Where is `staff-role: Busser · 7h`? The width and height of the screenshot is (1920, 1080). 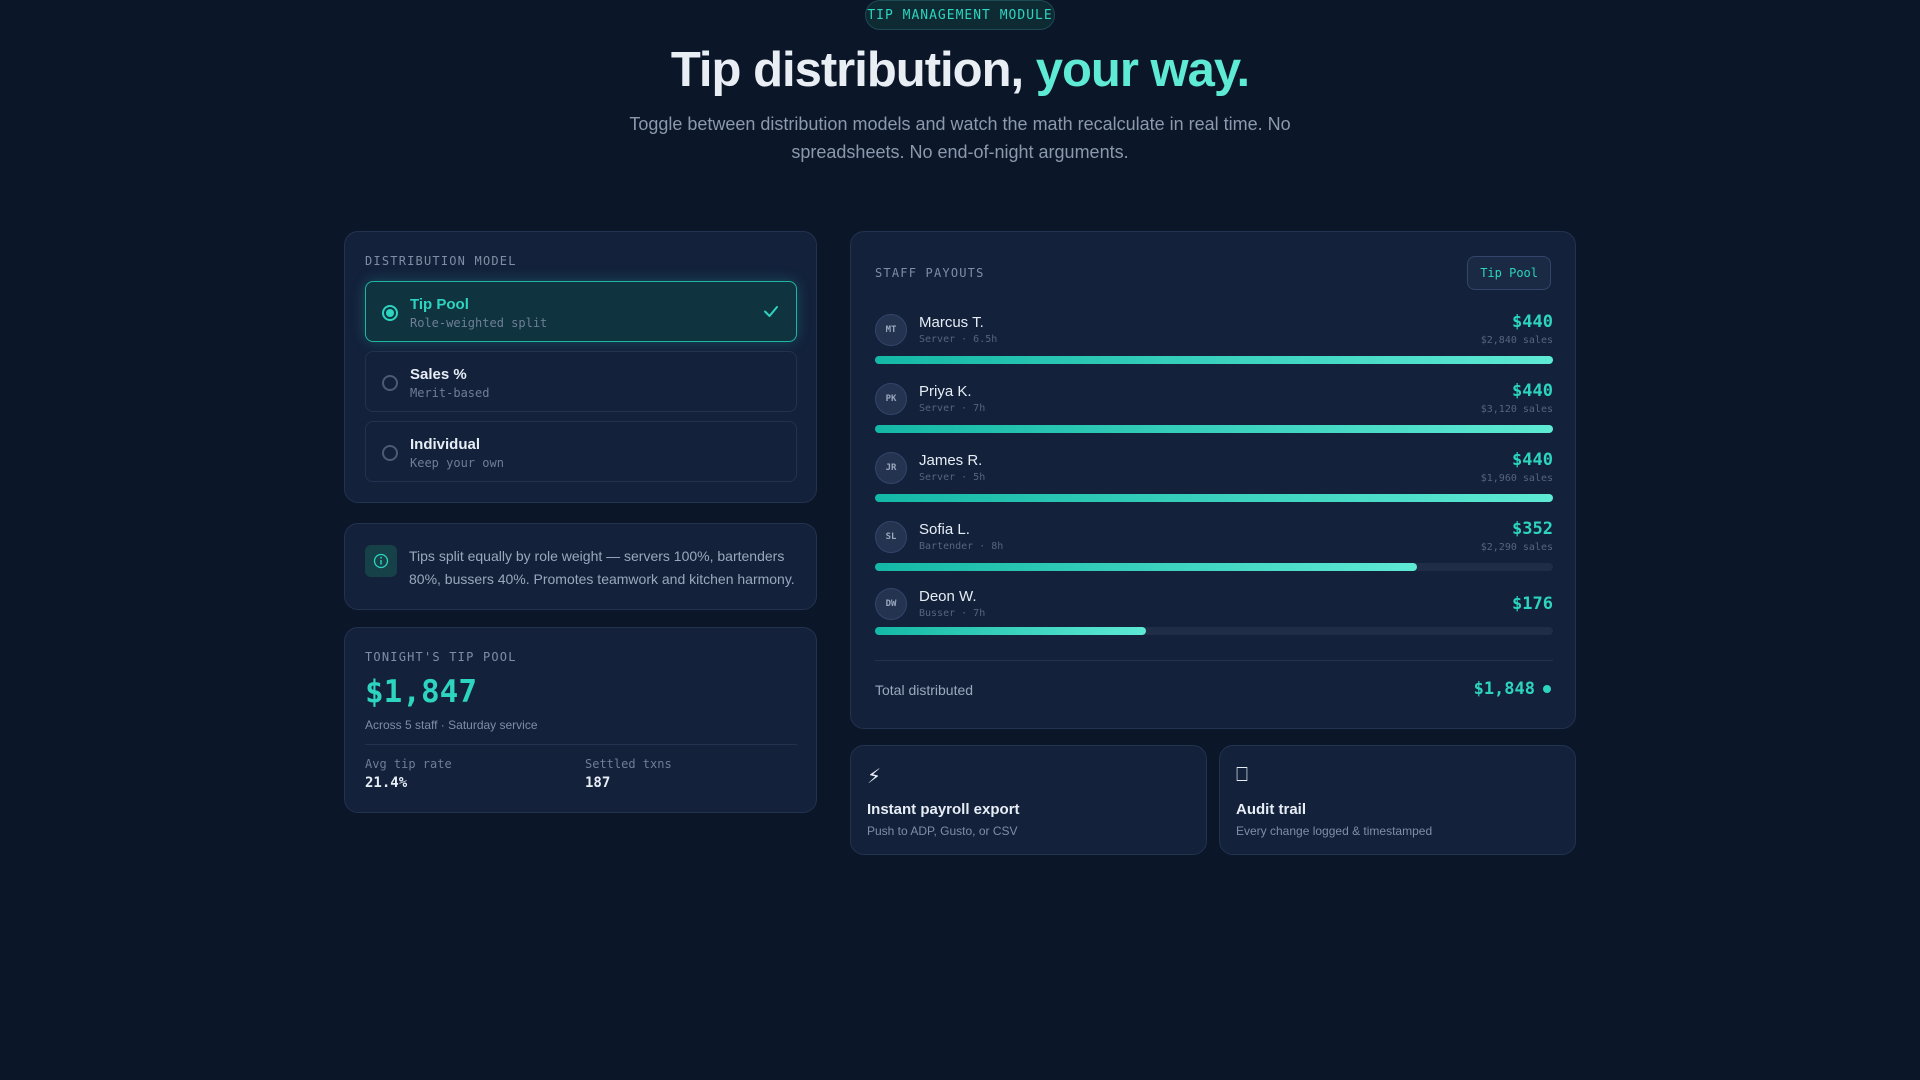 staff-role: Busser · 7h is located at coordinates (952, 613).